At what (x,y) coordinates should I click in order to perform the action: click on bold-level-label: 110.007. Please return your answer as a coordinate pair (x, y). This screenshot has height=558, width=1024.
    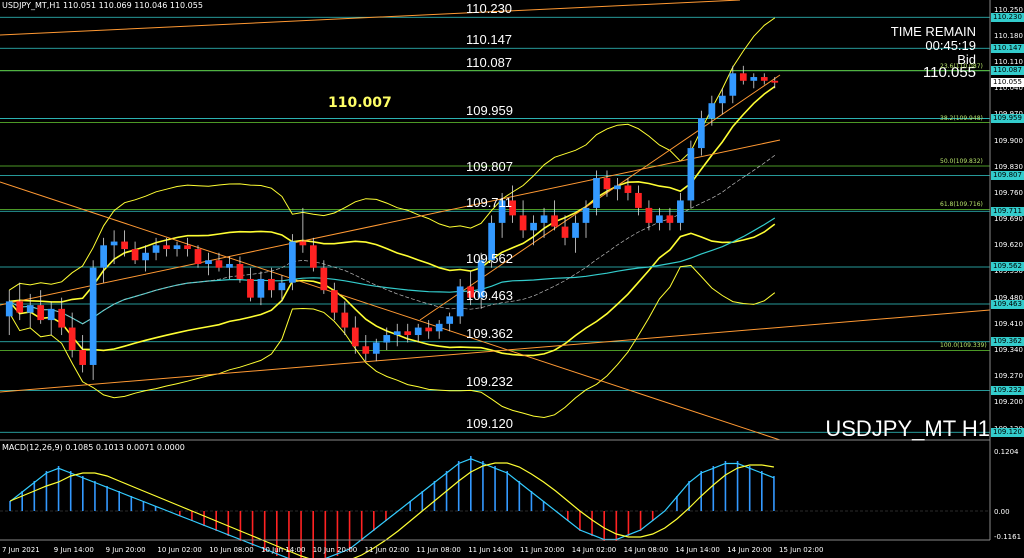
    Looking at the image, I should click on (360, 103).